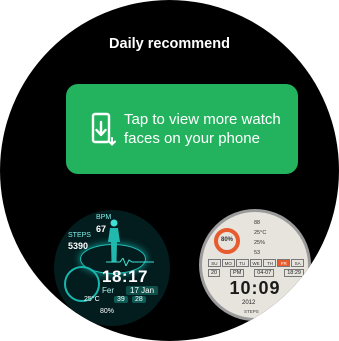  What do you see at coordinates (260, 233) in the screenshot?
I see `stat-row-2: 25°C` at bounding box center [260, 233].